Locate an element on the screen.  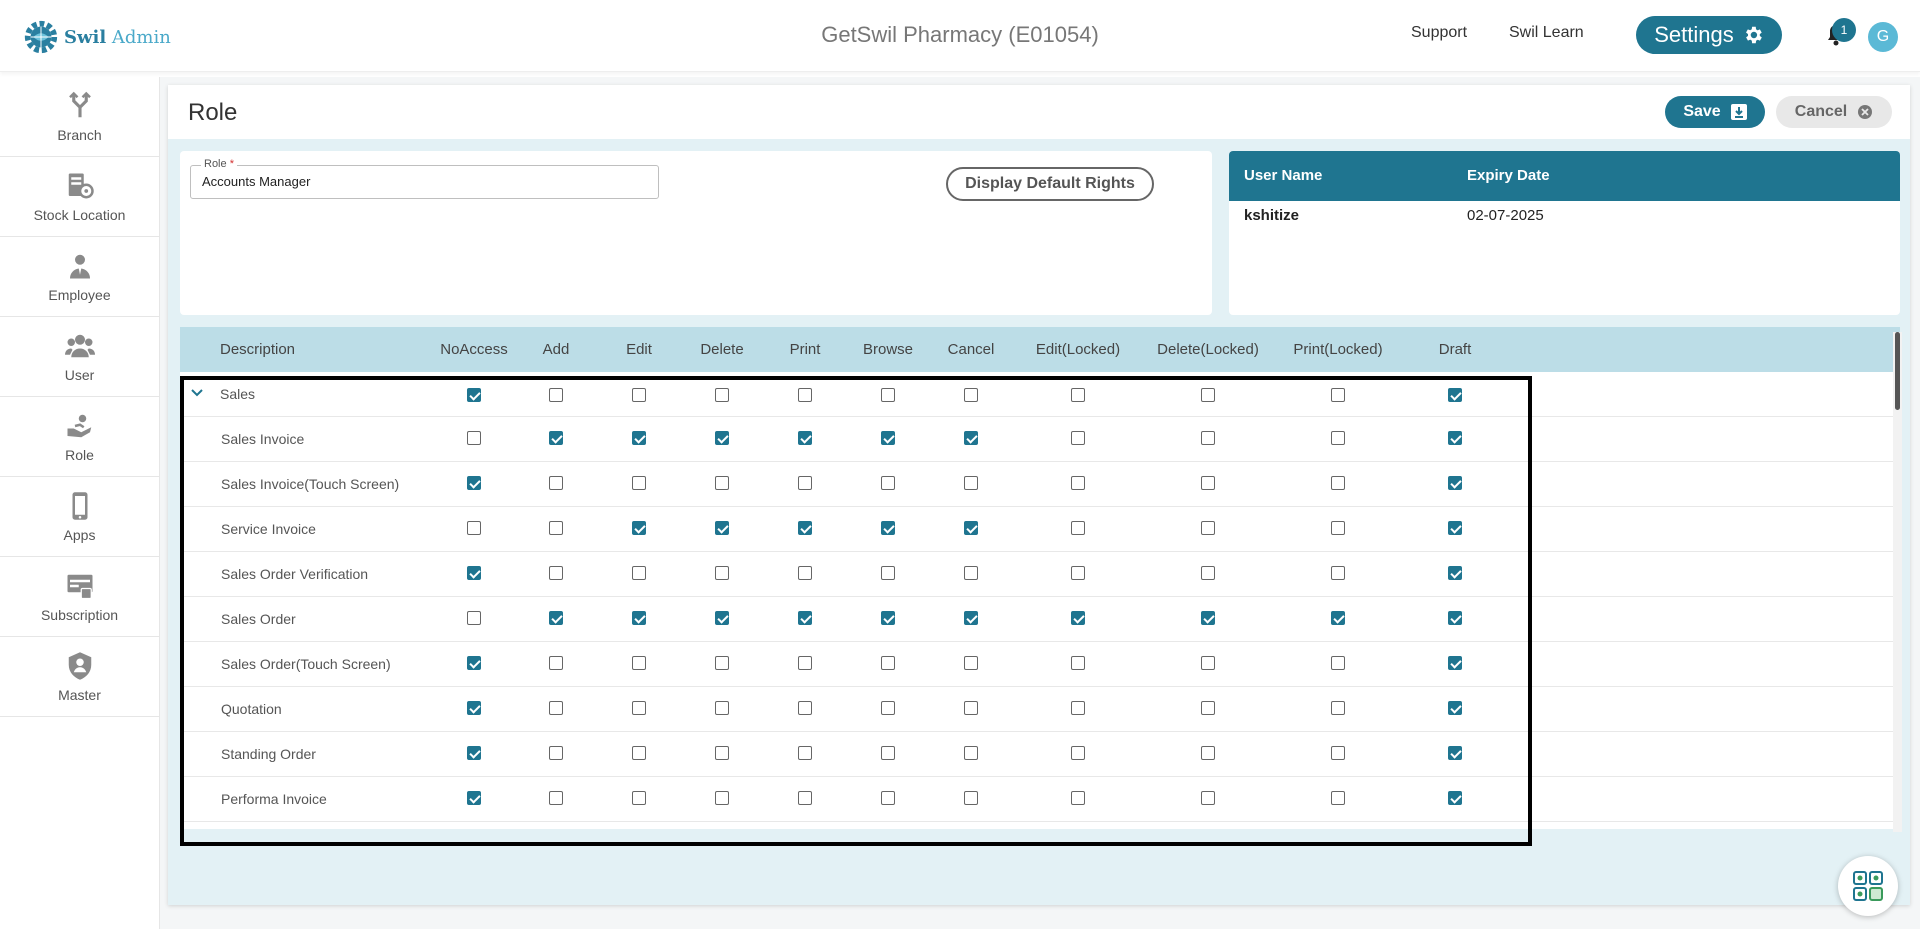
avatar: G is located at coordinates (1883, 37).